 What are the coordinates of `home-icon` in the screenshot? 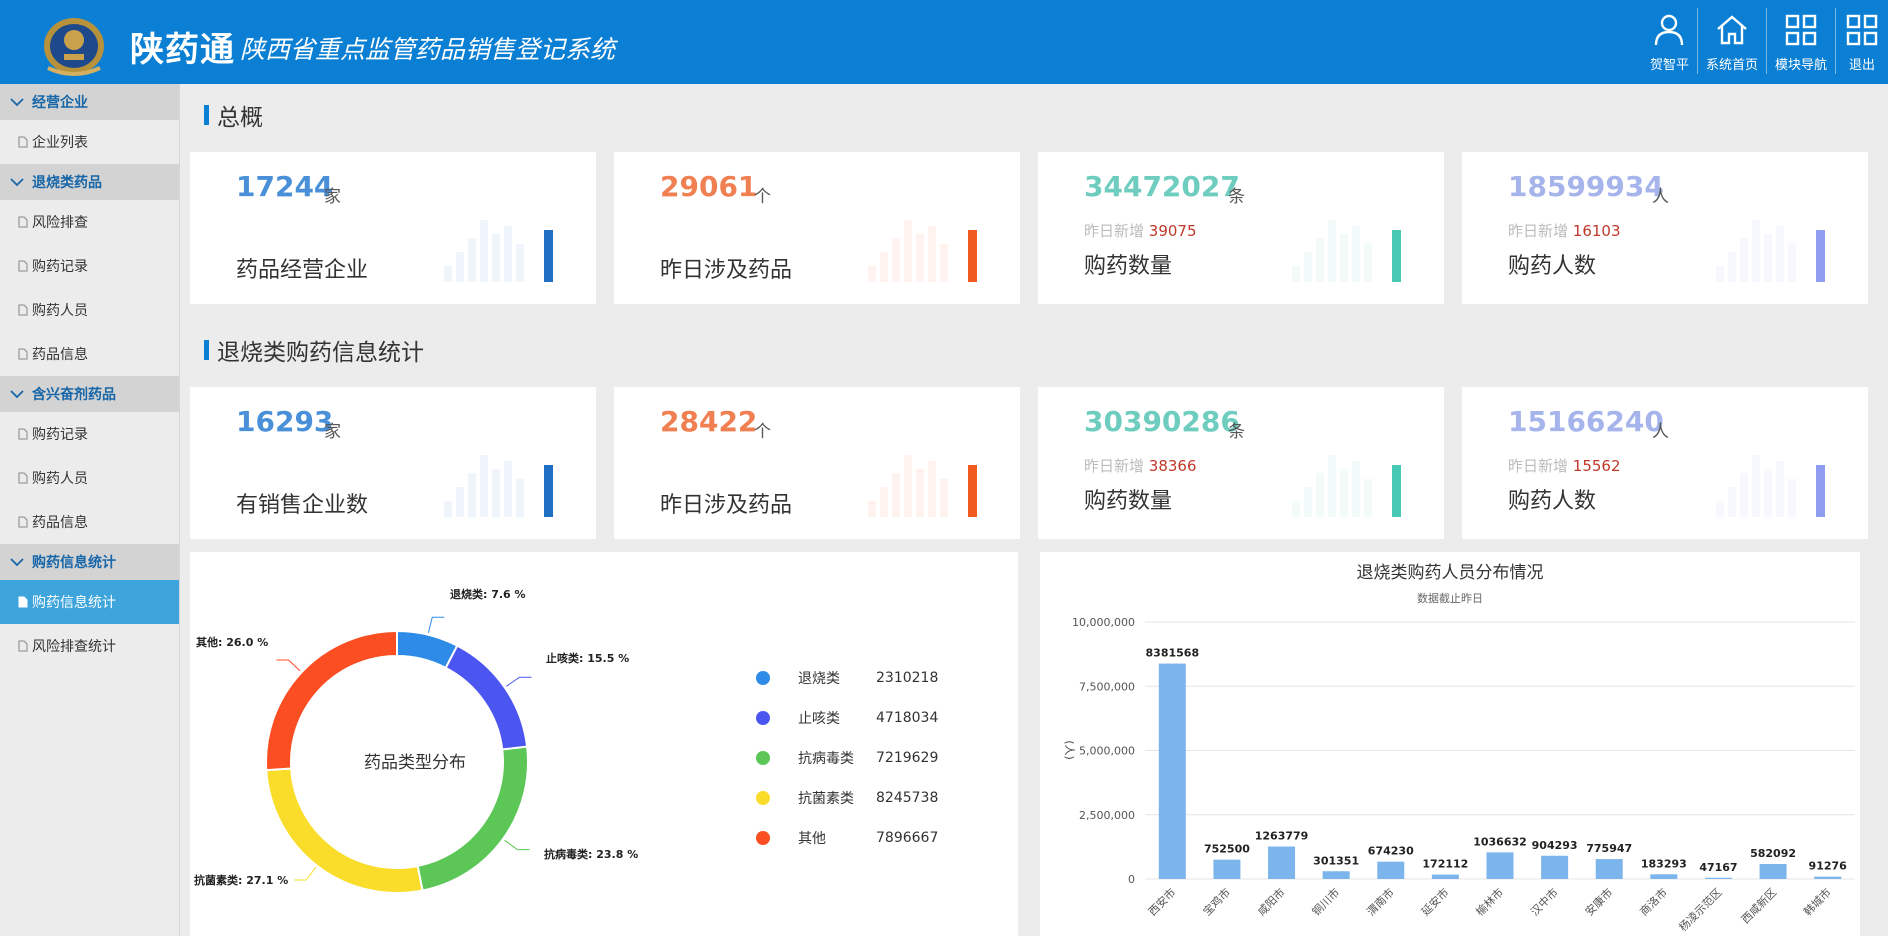 It's located at (1732, 30).